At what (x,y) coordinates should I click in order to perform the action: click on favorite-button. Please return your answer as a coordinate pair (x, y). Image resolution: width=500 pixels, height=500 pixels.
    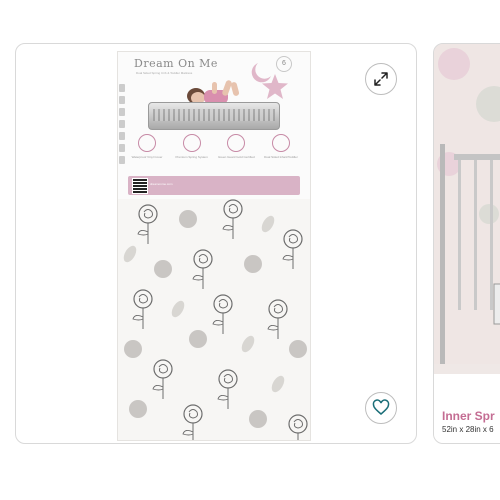
    Looking at the image, I should click on (381, 408).